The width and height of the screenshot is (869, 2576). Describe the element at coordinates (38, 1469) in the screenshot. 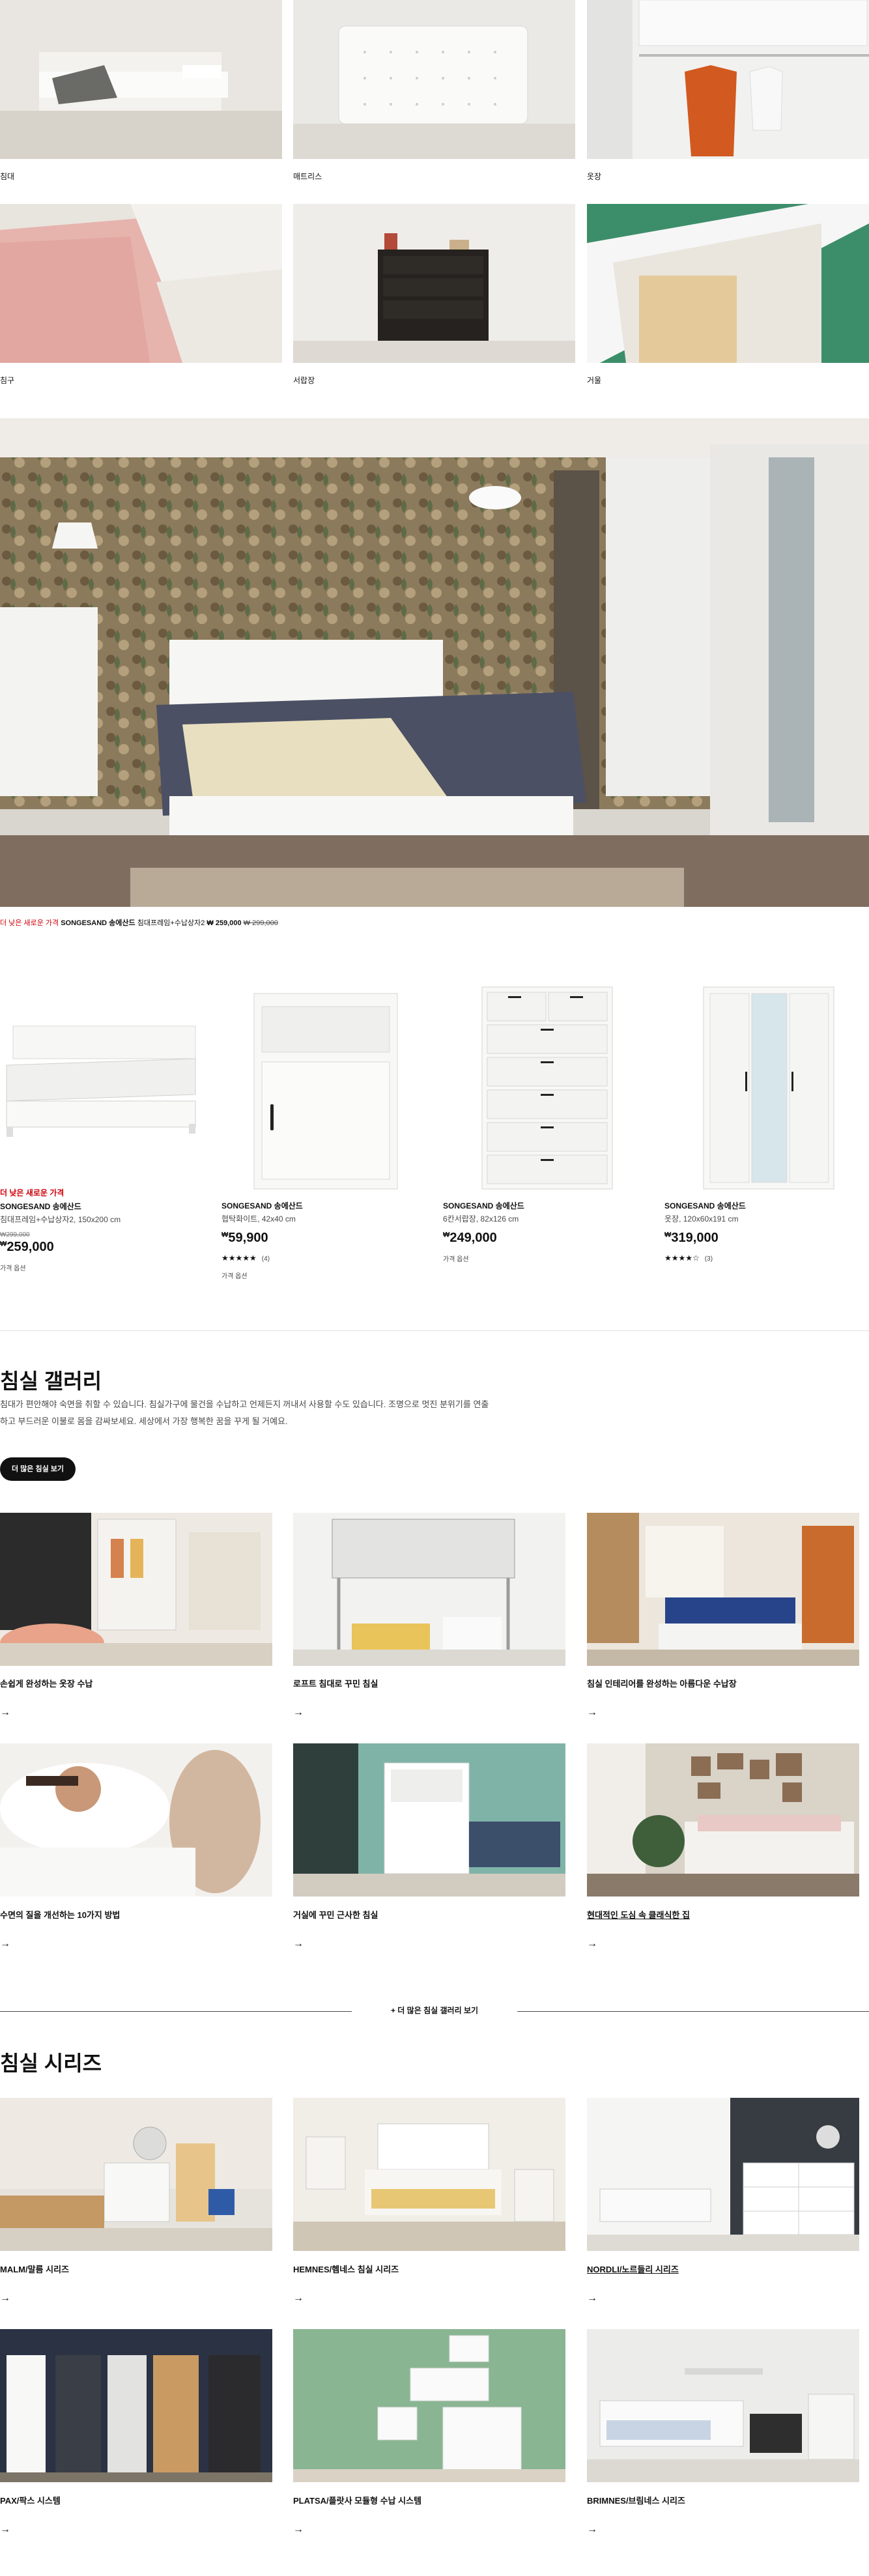

I see `more-bedrooms-button: 더 많은 침실 보기` at that location.